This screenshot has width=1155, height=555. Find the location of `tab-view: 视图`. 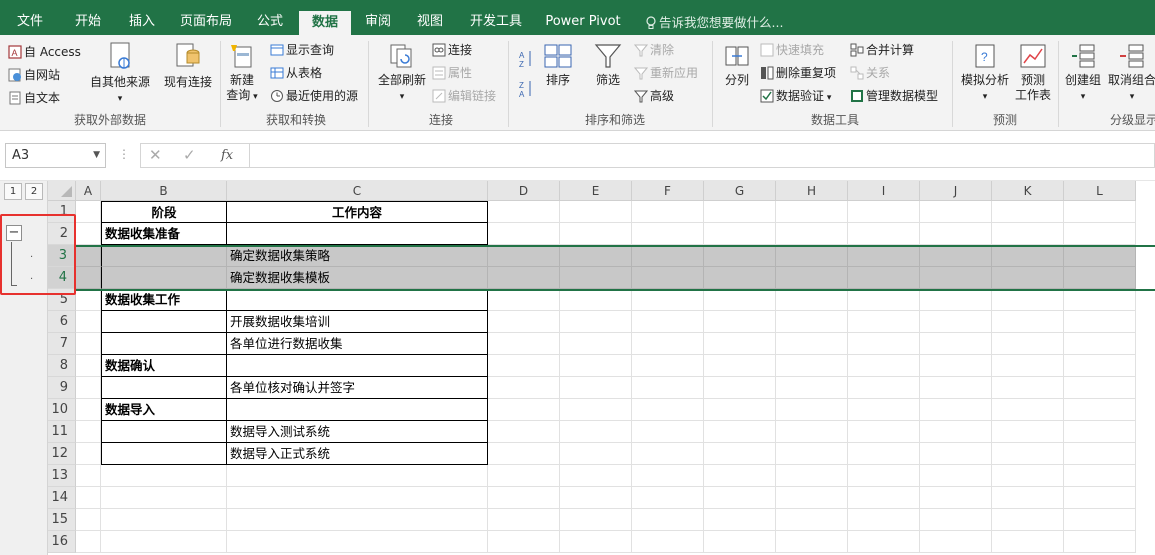

tab-view: 视图 is located at coordinates (430, 17).